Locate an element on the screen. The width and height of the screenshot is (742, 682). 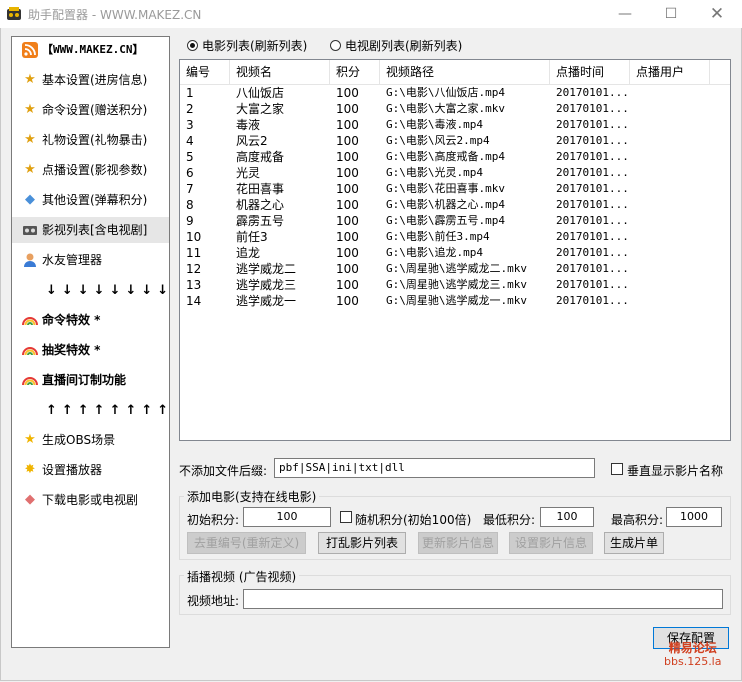
cell-path: G:\周星驰\逃学威龙一.mkv is located at coordinates (456, 300).